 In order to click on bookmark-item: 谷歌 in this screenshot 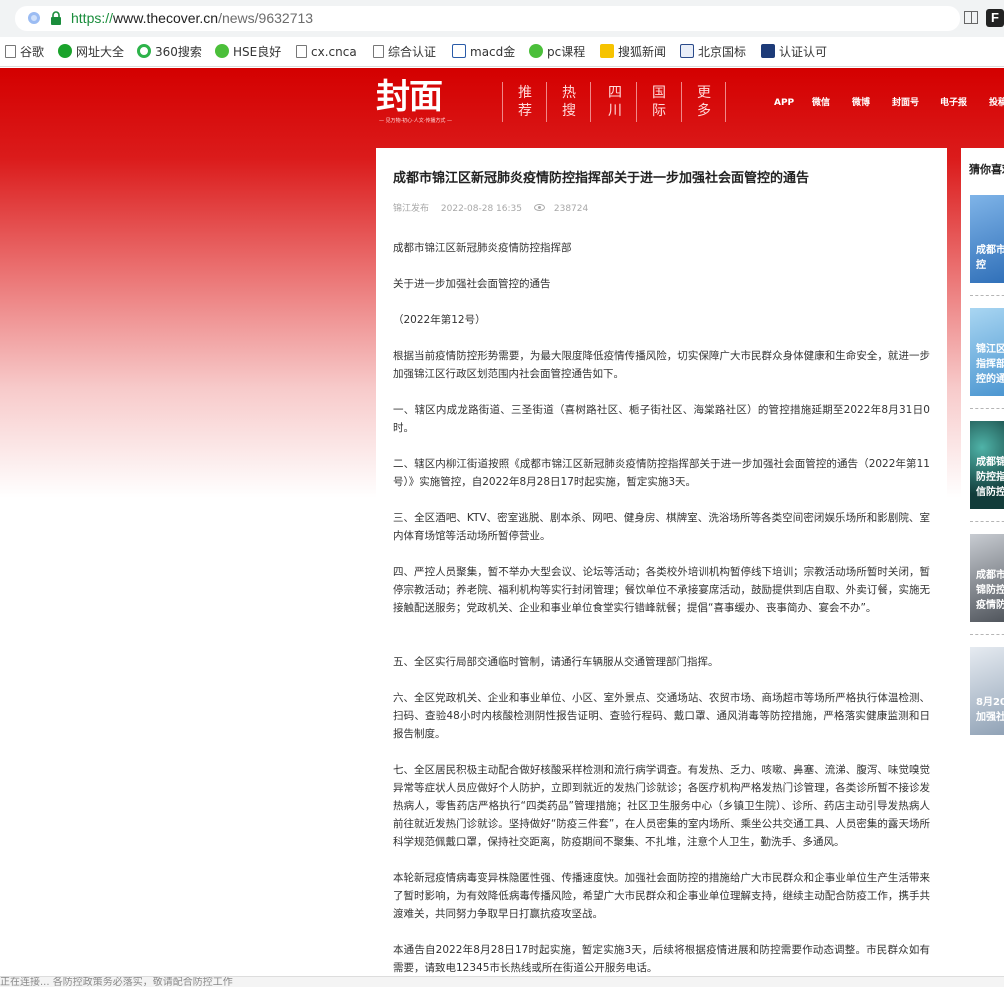, I will do `click(30, 52)`.